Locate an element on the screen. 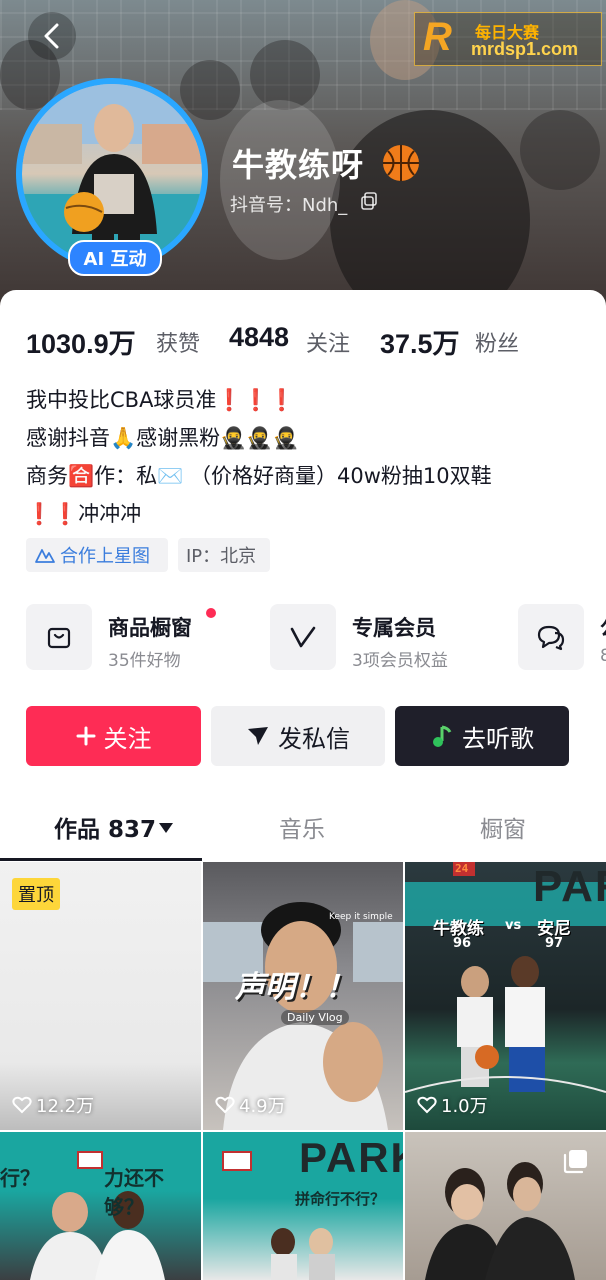 The image size is (606, 1280). shop-window-title: 商品橱窗 is located at coordinates (150, 627).